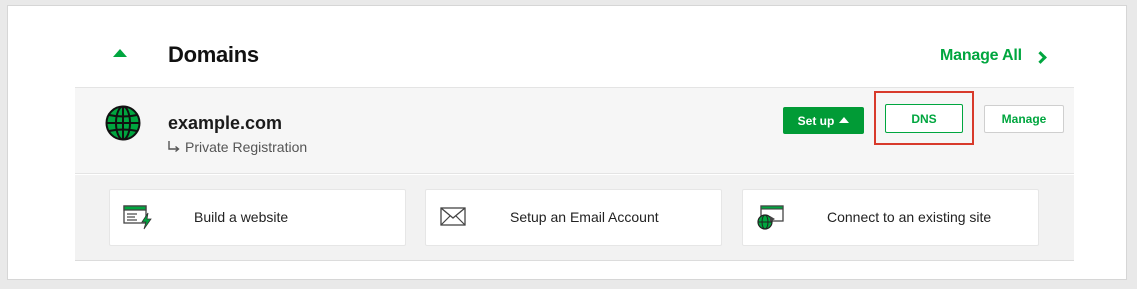 This screenshot has width=1137, height=289. What do you see at coordinates (453, 216) in the screenshot?
I see `envelope-icon` at bounding box center [453, 216].